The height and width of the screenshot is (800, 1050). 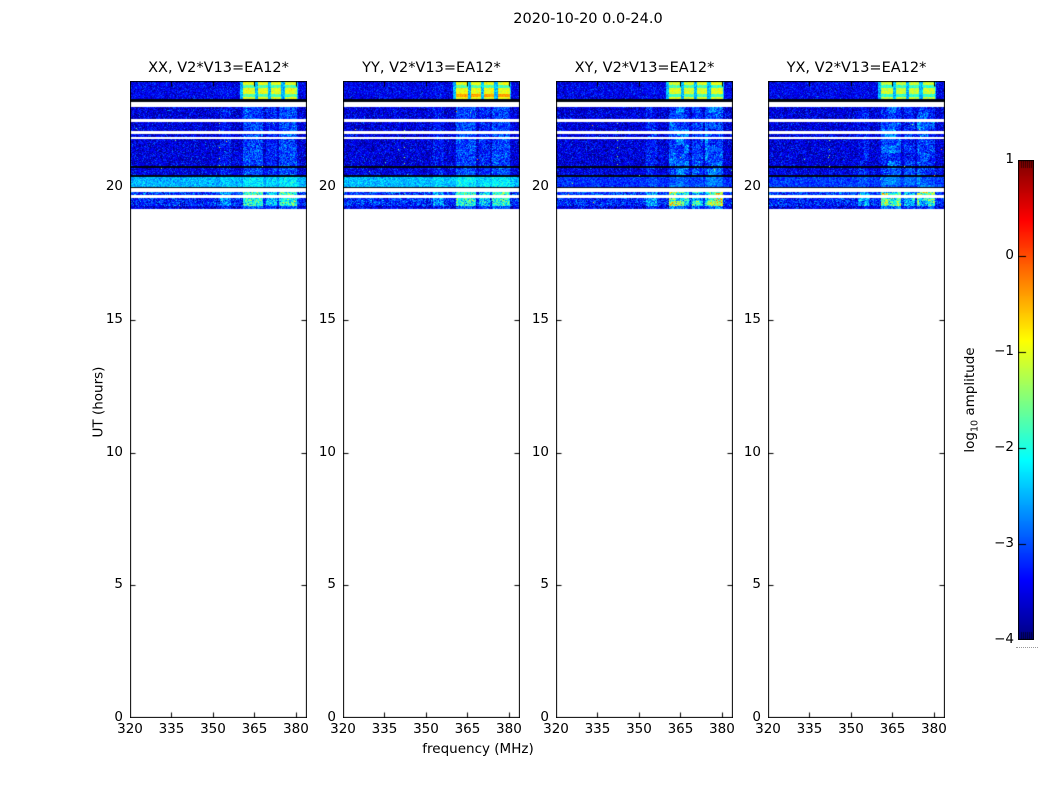 I want to click on colorbar-tick-label: −1, so click(x=1004, y=351).